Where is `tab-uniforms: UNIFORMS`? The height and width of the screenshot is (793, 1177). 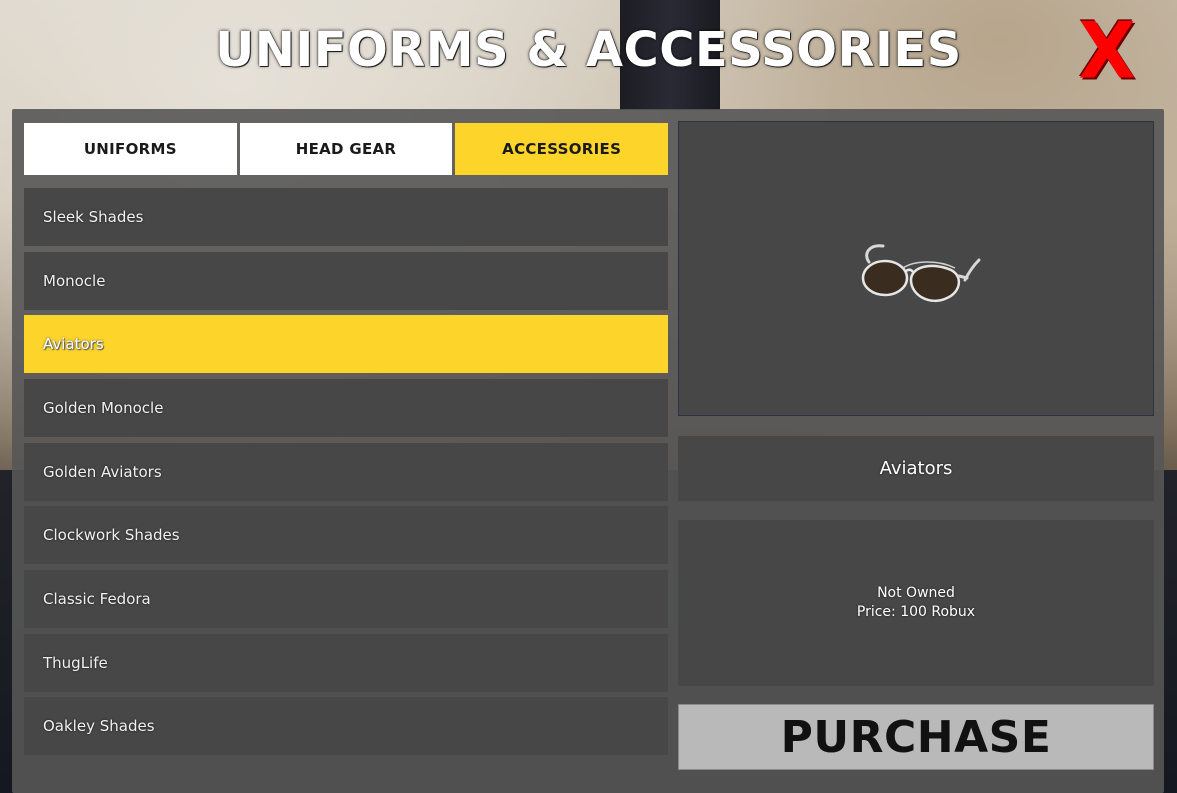 tab-uniforms: UNIFORMS is located at coordinates (130, 149).